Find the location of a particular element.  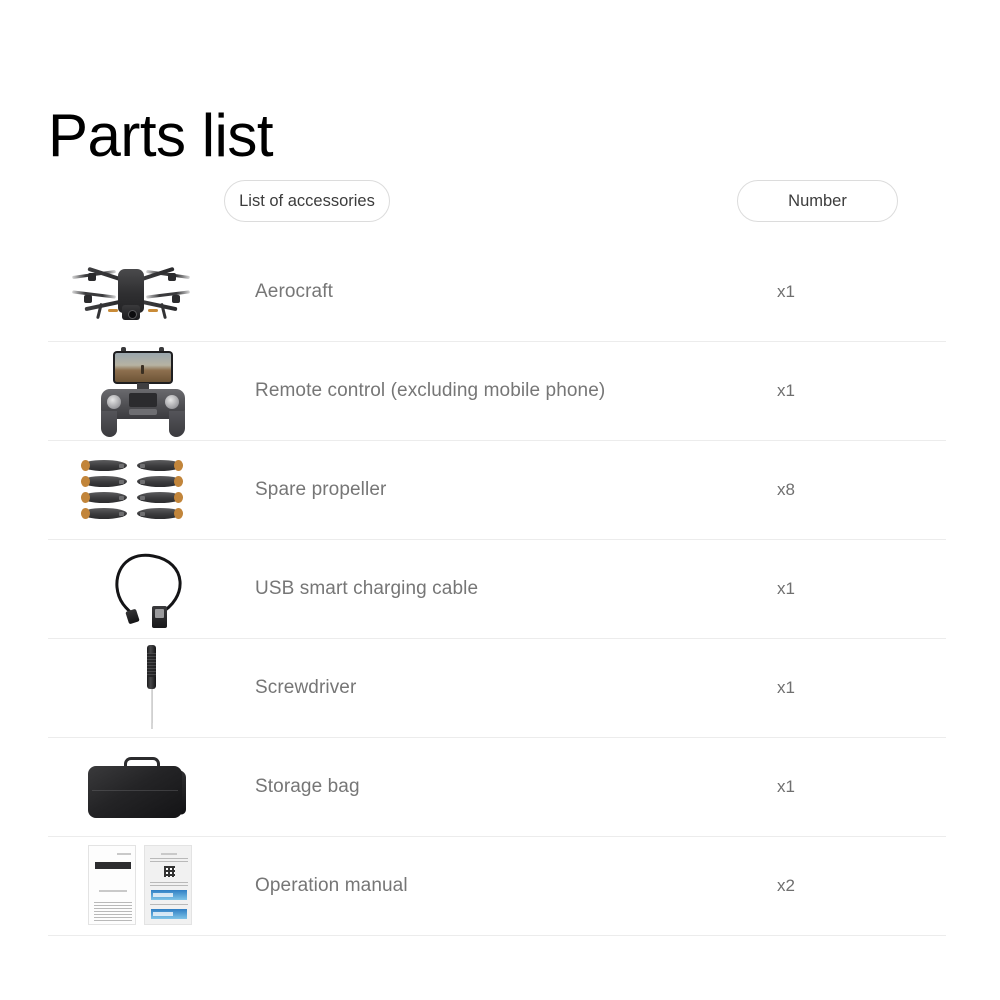

operation-manual-image is located at coordinates (151, 886).